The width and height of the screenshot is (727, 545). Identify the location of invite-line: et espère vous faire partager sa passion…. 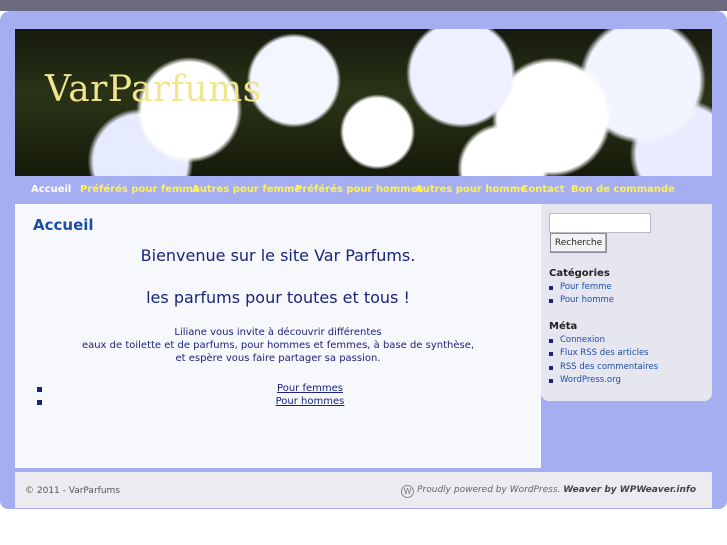
(278, 358).